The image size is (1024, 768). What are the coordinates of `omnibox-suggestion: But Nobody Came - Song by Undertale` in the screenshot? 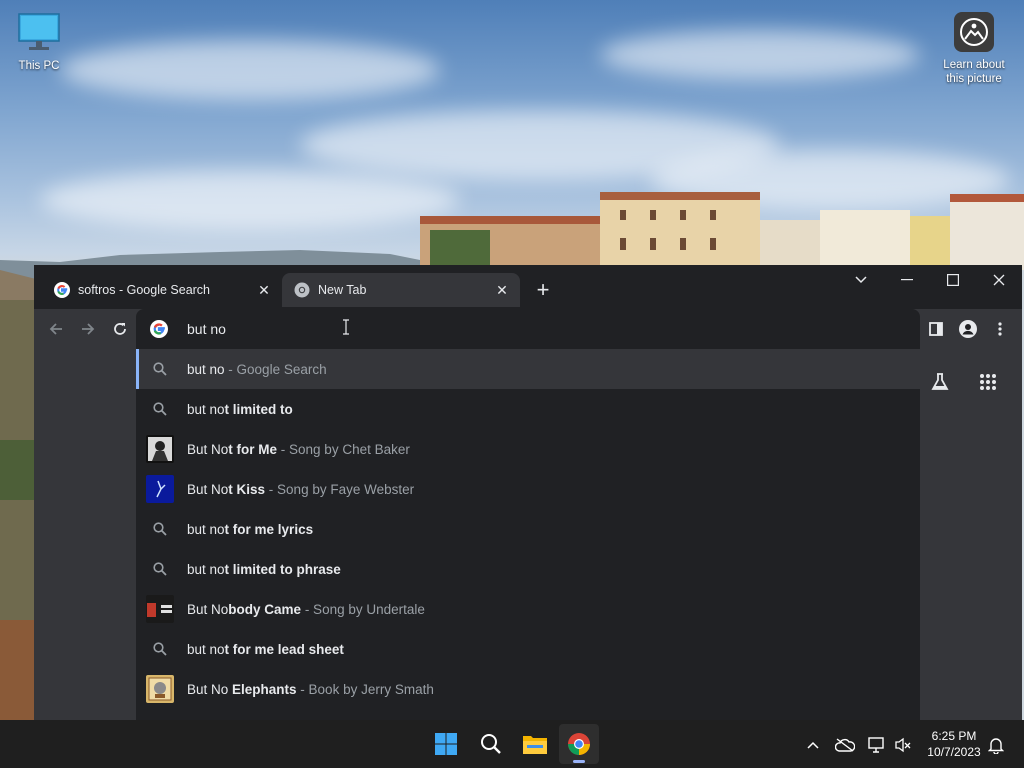 It's located at (528, 609).